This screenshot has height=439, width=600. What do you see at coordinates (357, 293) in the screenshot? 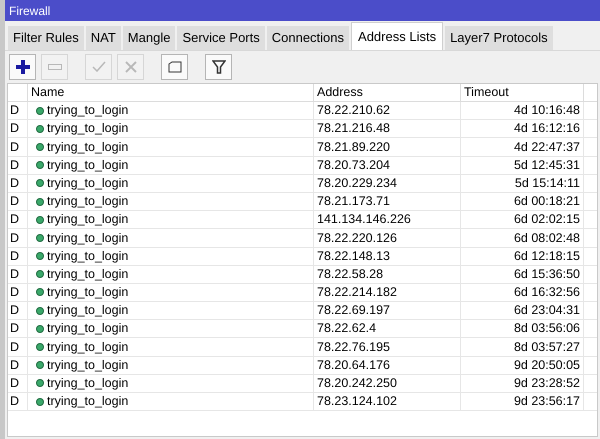
I see `table-cell-text: 78.22.214.182` at bounding box center [357, 293].